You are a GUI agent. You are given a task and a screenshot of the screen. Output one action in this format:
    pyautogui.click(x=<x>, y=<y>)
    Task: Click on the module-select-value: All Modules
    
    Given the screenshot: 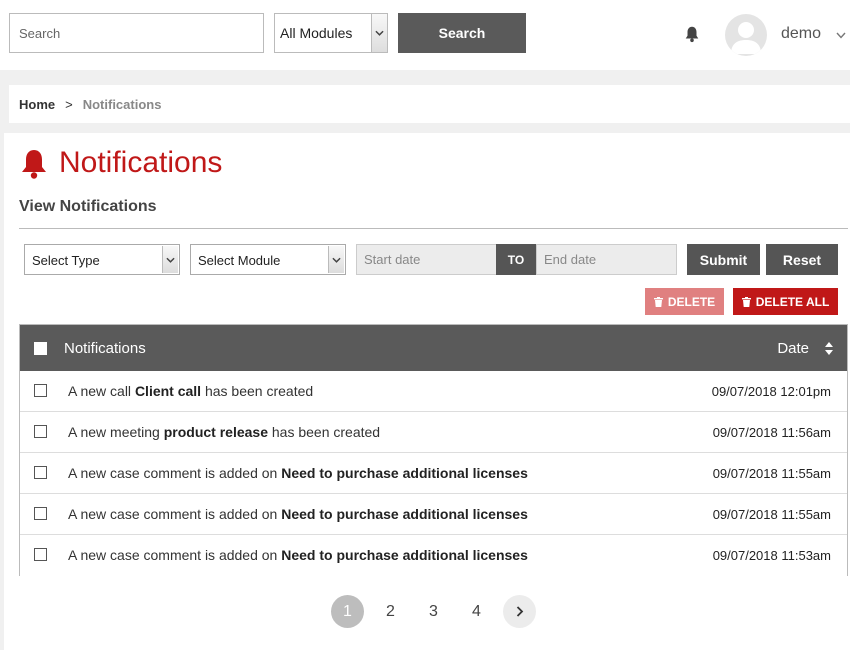 What is the action you would take?
    pyautogui.click(x=316, y=33)
    